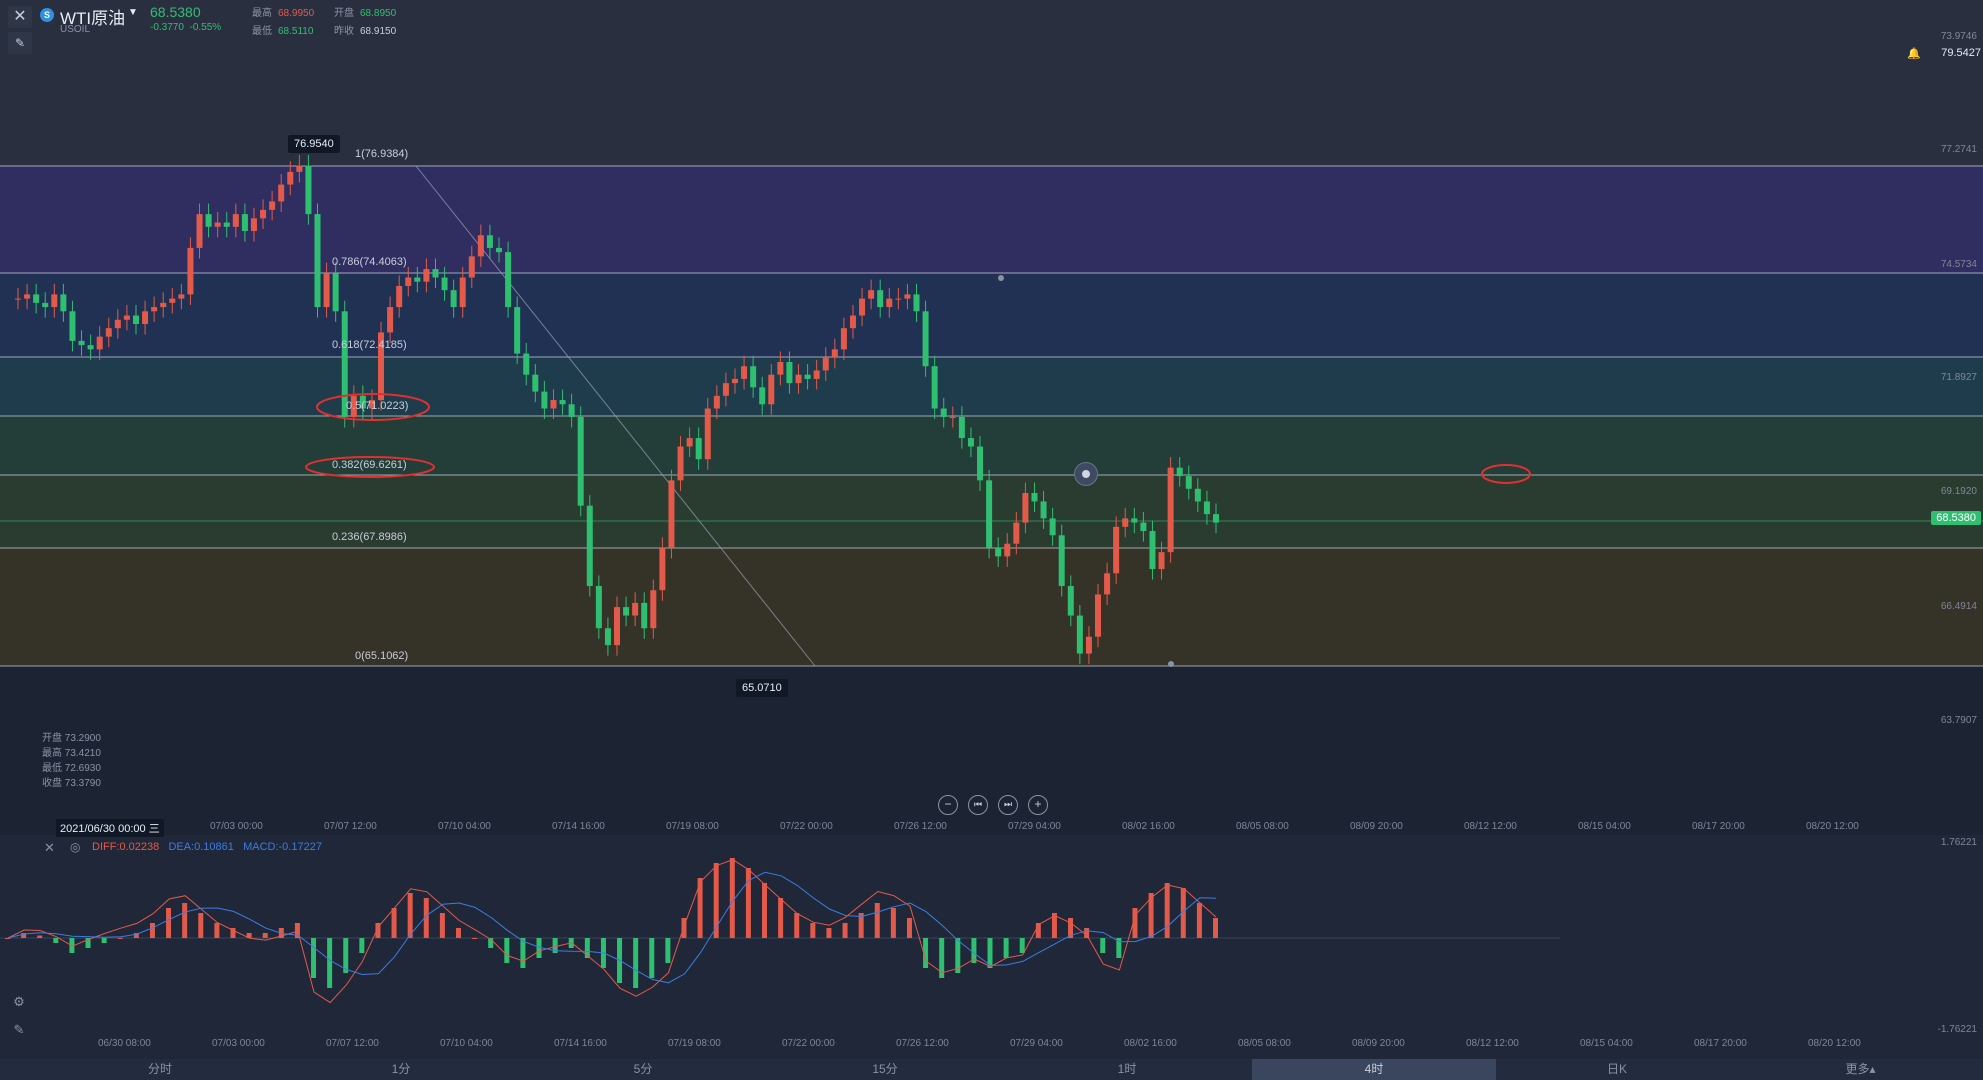 Image resolution: width=1983 pixels, height=1080 pixels. Describe the element at coordinates (643, 1069) in the screenshot. I see `tab-5m: 5分` at that location.